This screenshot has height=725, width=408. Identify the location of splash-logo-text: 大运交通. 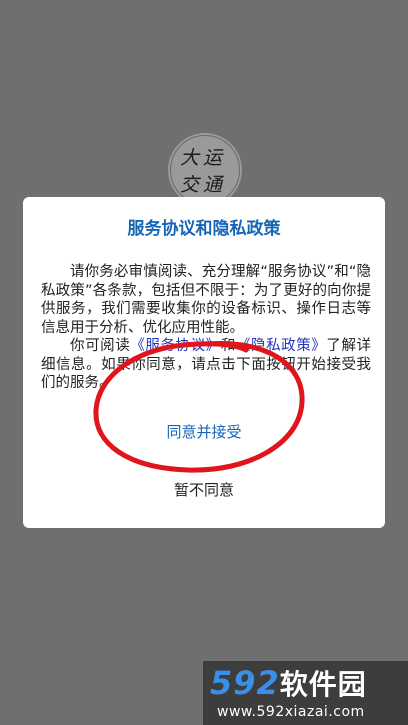
(203, 171).